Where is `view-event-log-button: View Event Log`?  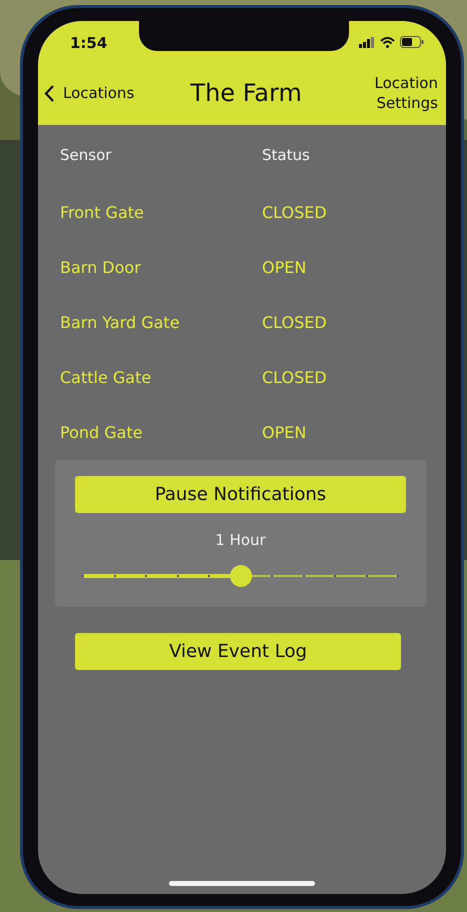 view-event-log-button: View Event Log is located at coordinates (238, 651).